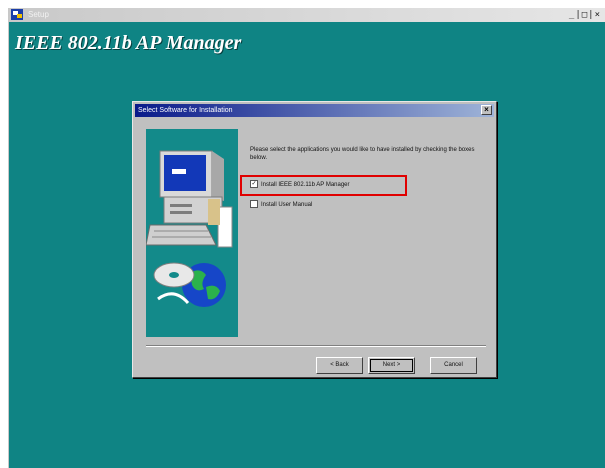 This screenshot has width=605, height=468. What do you see at coordinates (287, 205) in the screenshot?
I see `option-label: Install User Manual` at bounding box center [287, 205].